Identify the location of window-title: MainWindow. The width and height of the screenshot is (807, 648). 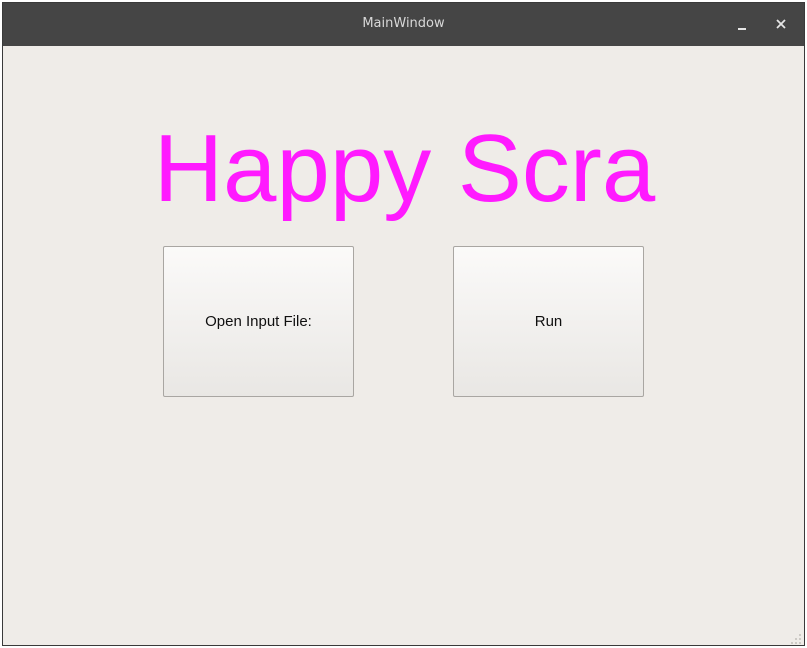
(403, 23).